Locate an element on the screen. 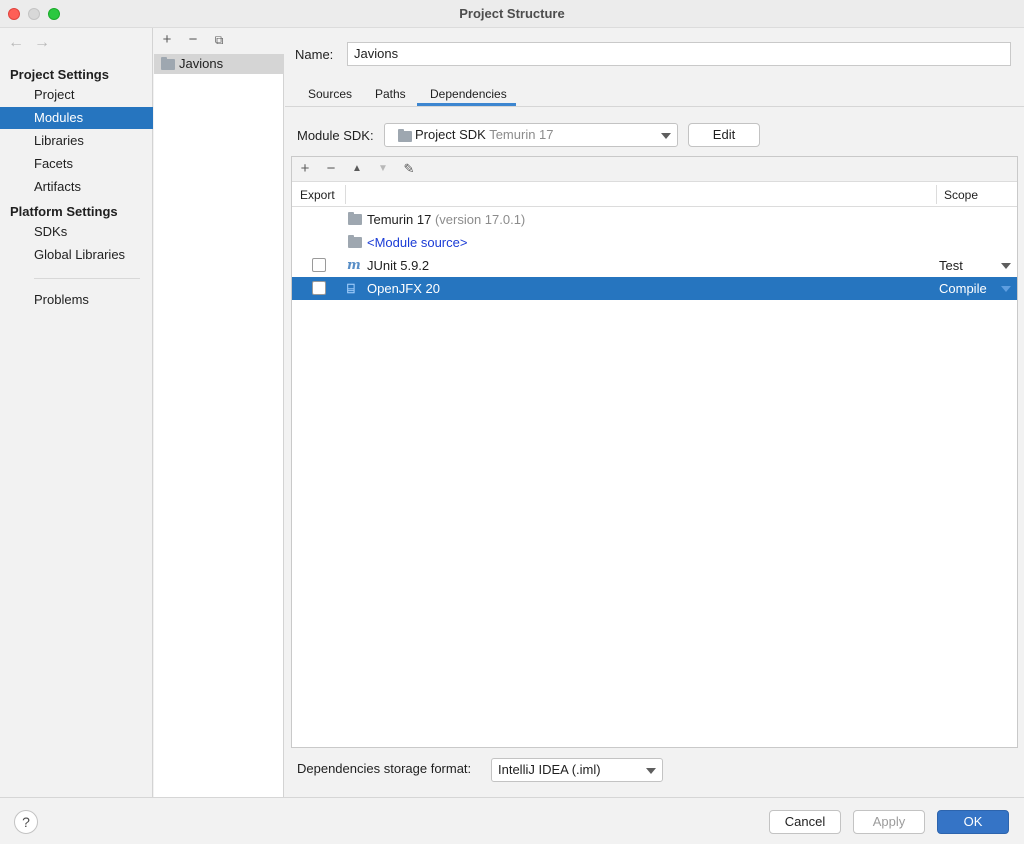 The height and width of the screenshot is (844, 1024). table-row: Temurin 17 (version 17.0.1) is located at coordinates (654, 219).